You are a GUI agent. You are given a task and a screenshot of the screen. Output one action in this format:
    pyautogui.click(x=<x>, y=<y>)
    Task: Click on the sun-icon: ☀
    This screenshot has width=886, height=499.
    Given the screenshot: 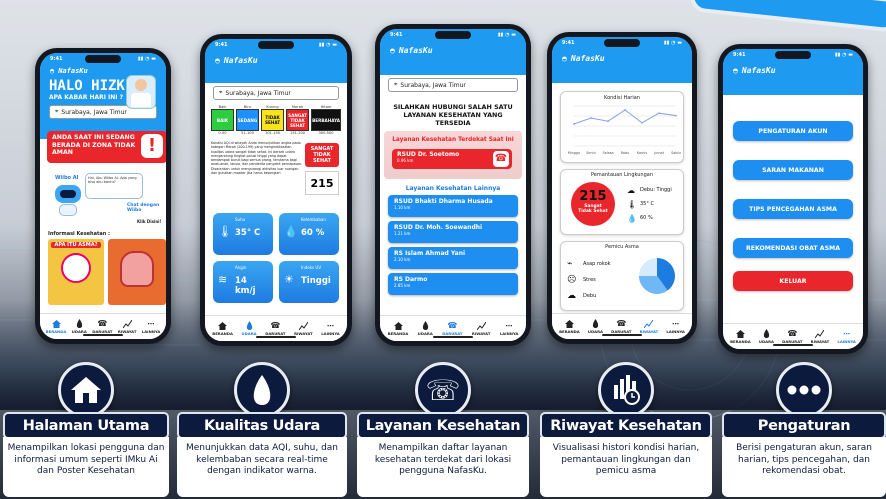 What is the action you would take?
    pyautogui.click(x=289, y=279)
    